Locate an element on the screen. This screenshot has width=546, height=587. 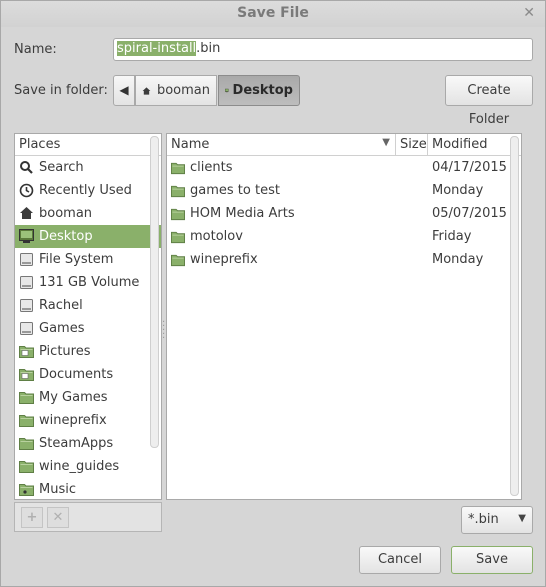
path-crumb-desktop: Desktop is located at coordinates (259, 90).